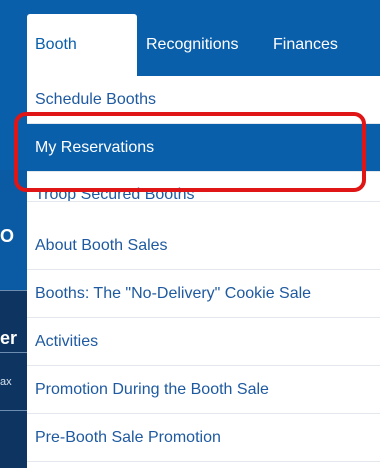 The image size is (380, 468). What do you see at coordinates (173, 293) in the screenshot?
I see `menu-item-label: Booths: The "No-Delivery" Cookie Sale` at bounding box center [173, 293].